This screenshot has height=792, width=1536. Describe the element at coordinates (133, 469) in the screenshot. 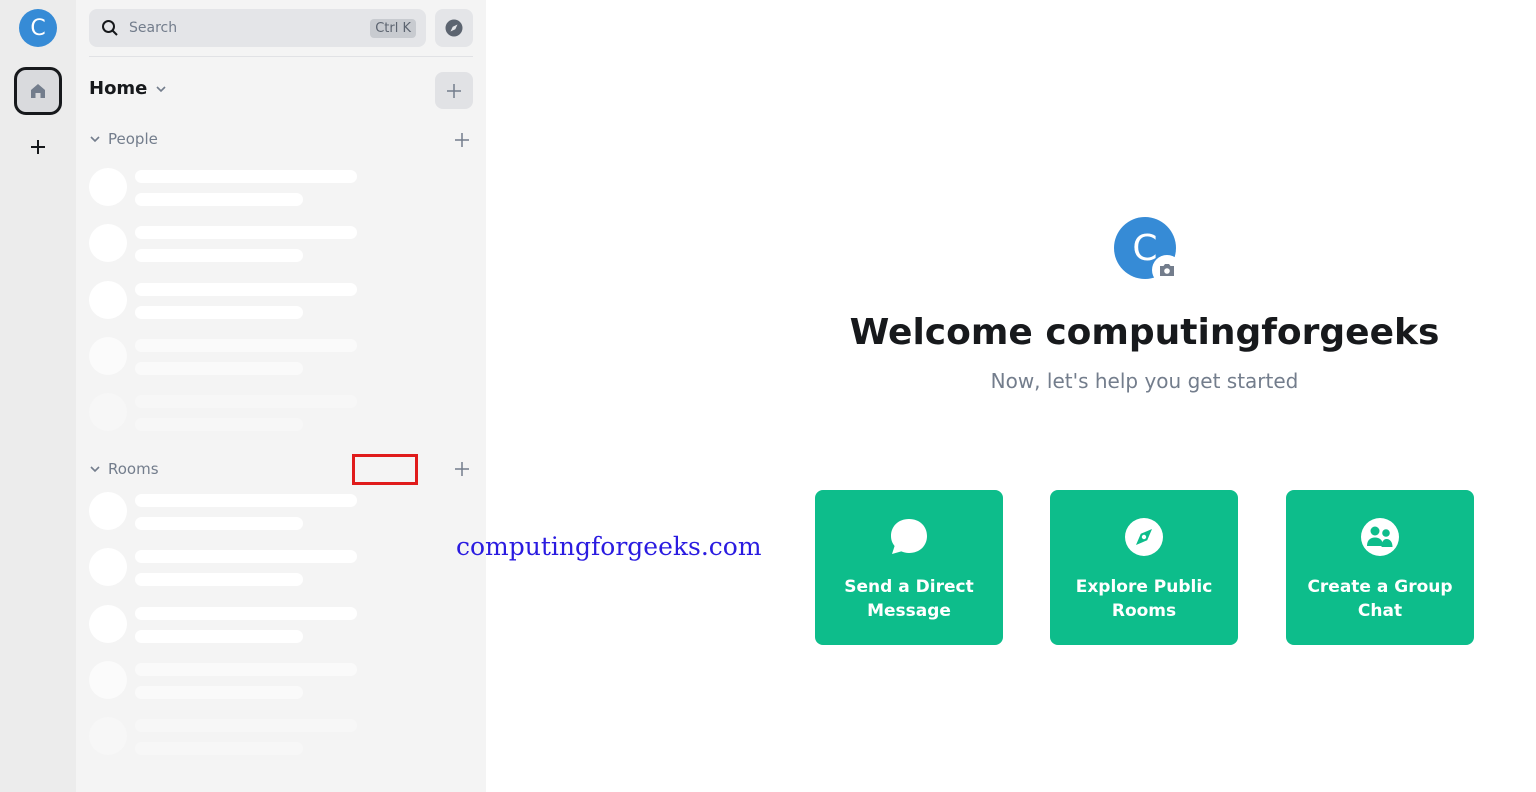

I see `rooms-section-label: Rooms` at that location.